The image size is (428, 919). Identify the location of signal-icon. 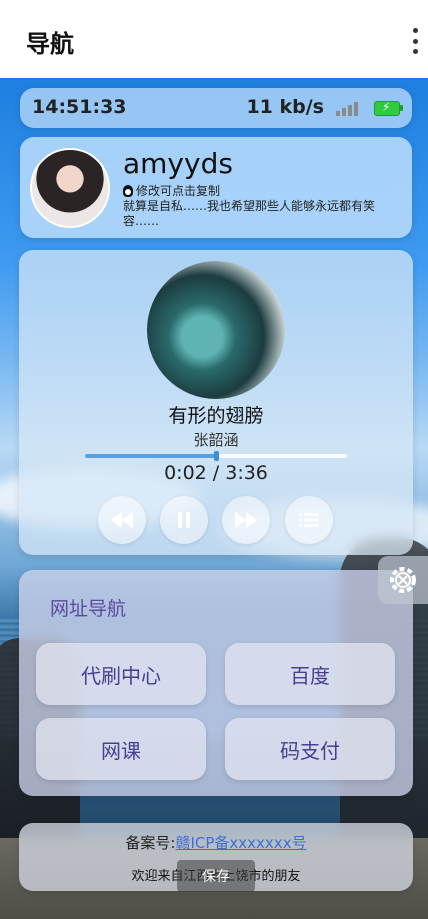
(348, 108).